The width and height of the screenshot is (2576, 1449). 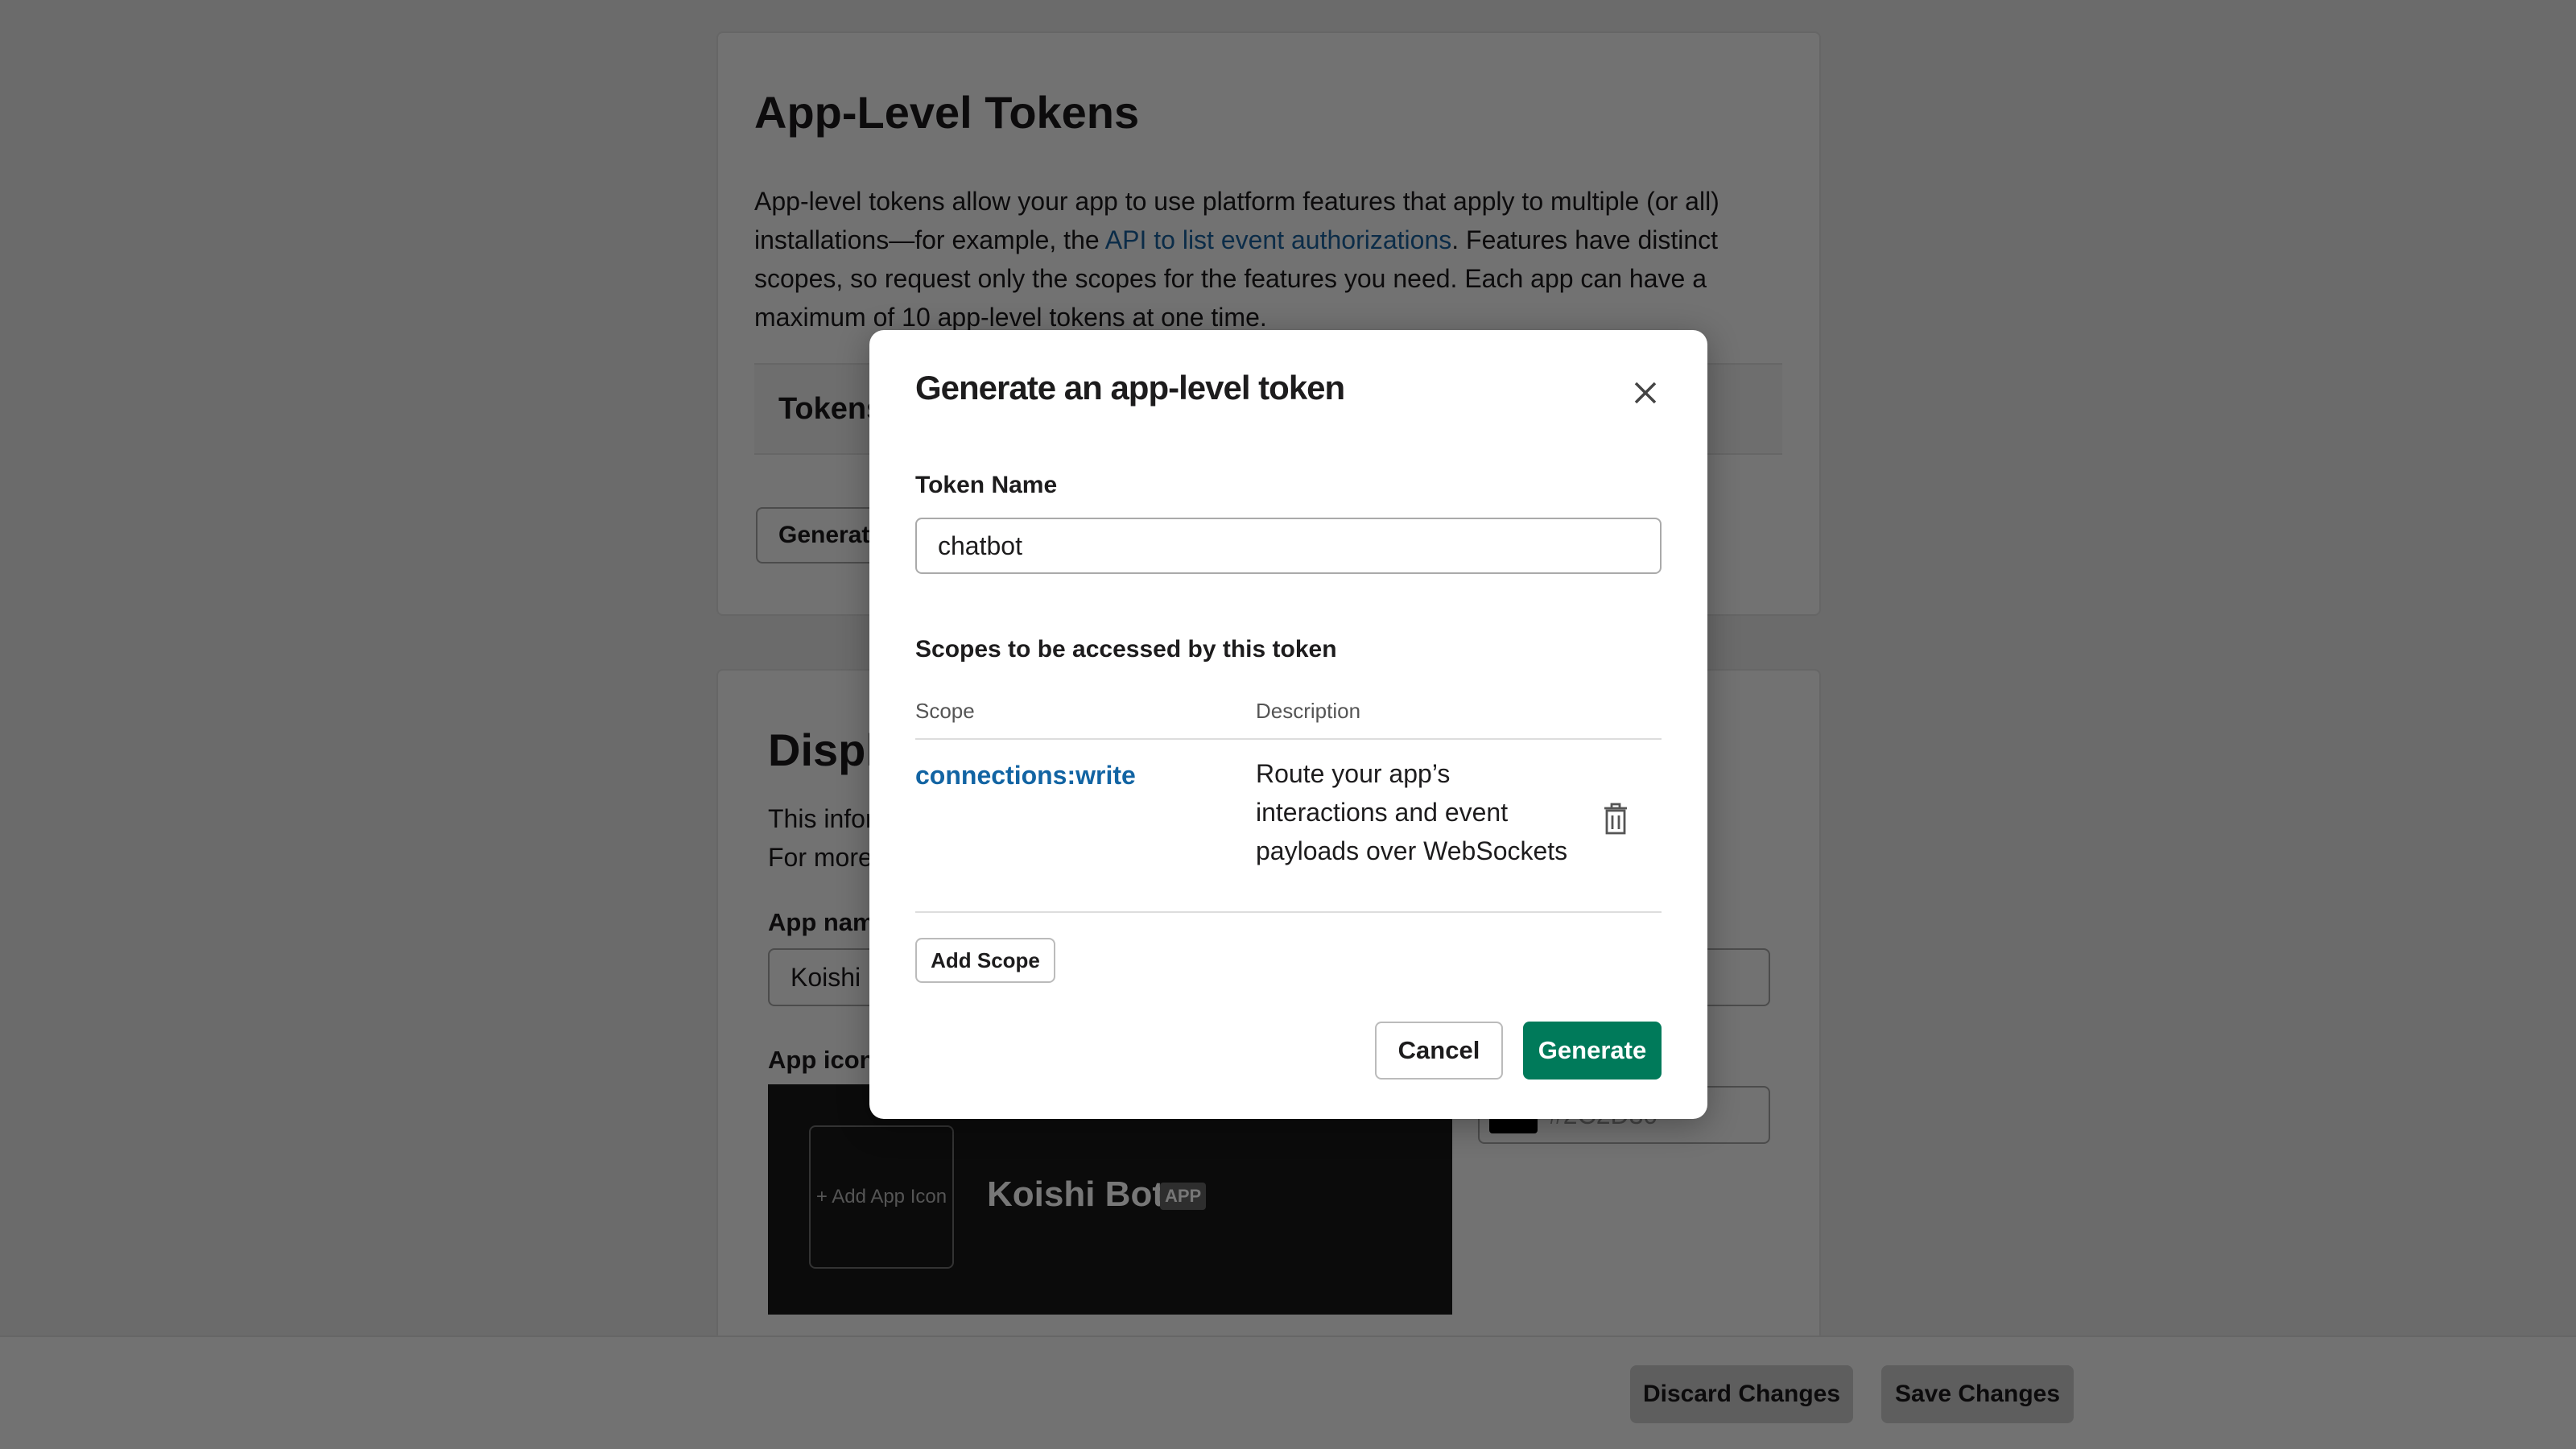 I want to click on preview-name: Koishi Bot, so click(x=1075, y=1194).